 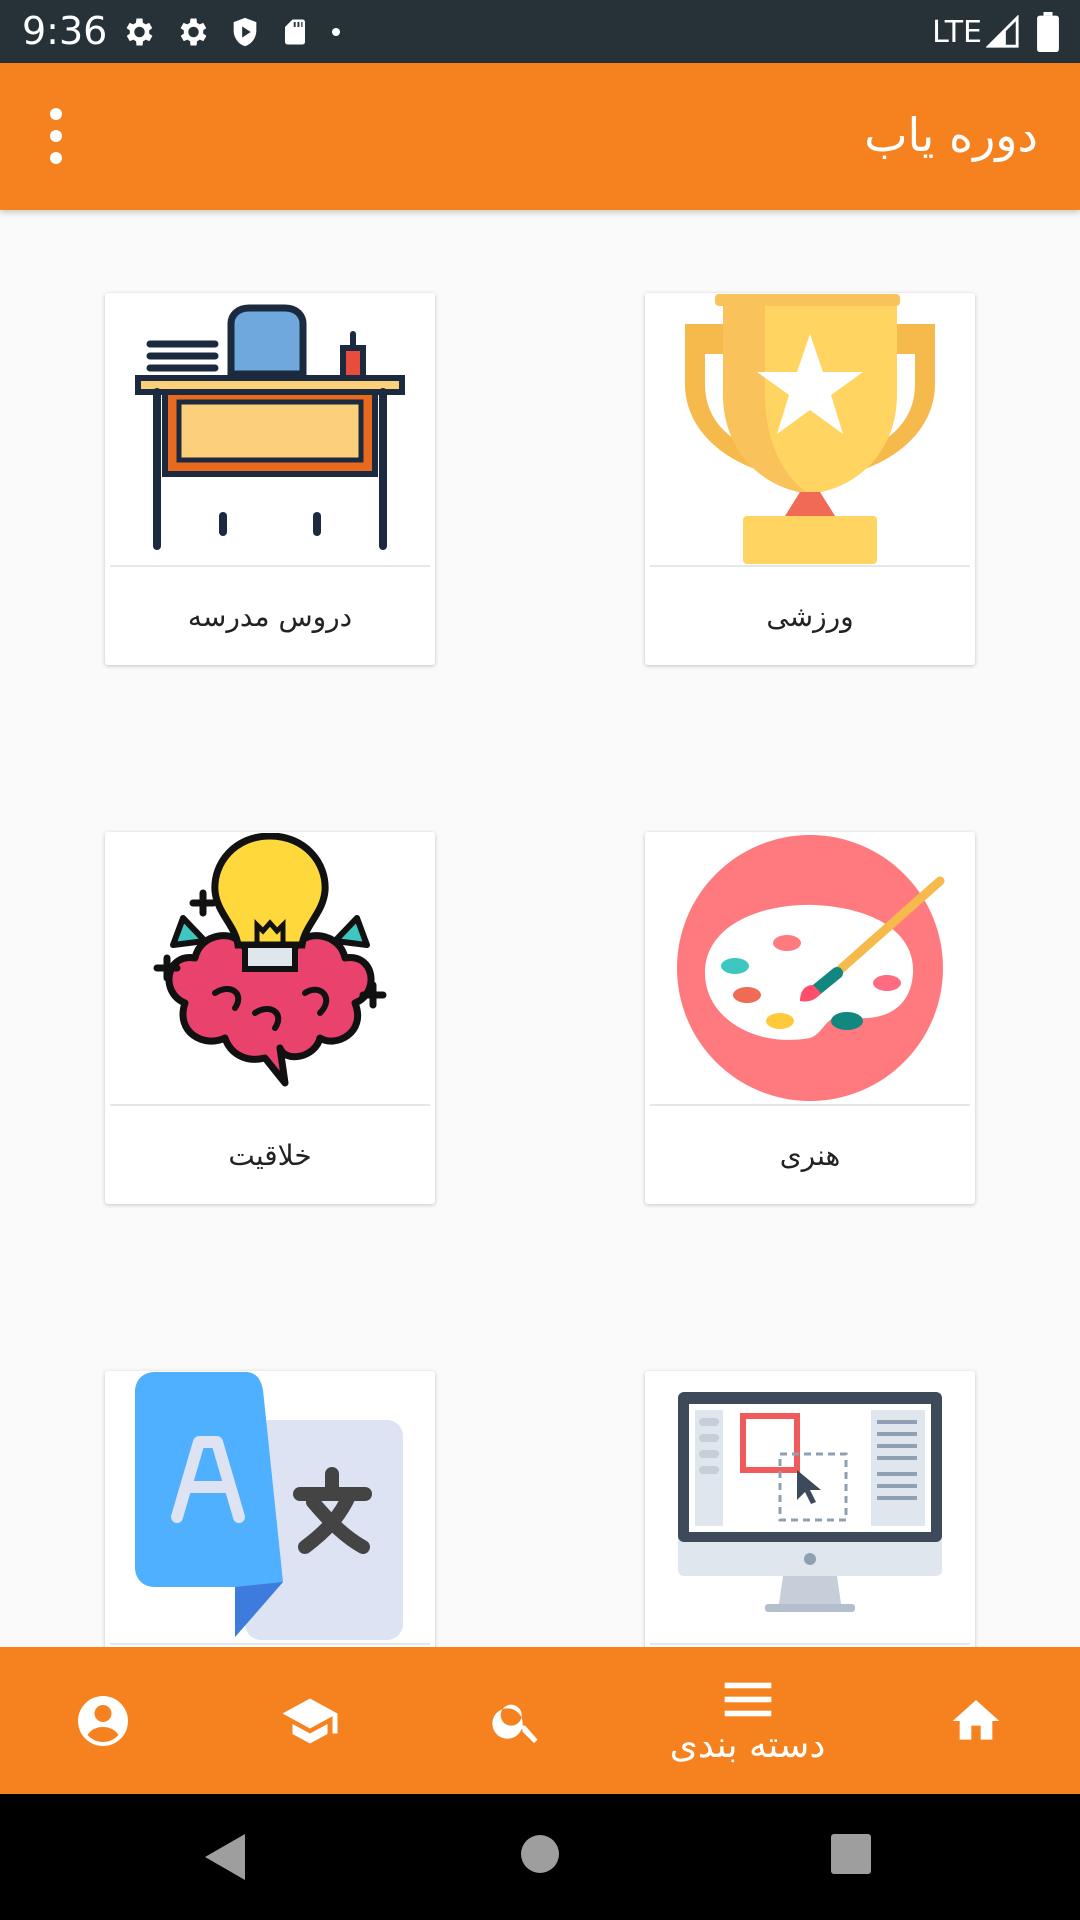 I want to click on shield-play-icon, so click(x=245, y=32).